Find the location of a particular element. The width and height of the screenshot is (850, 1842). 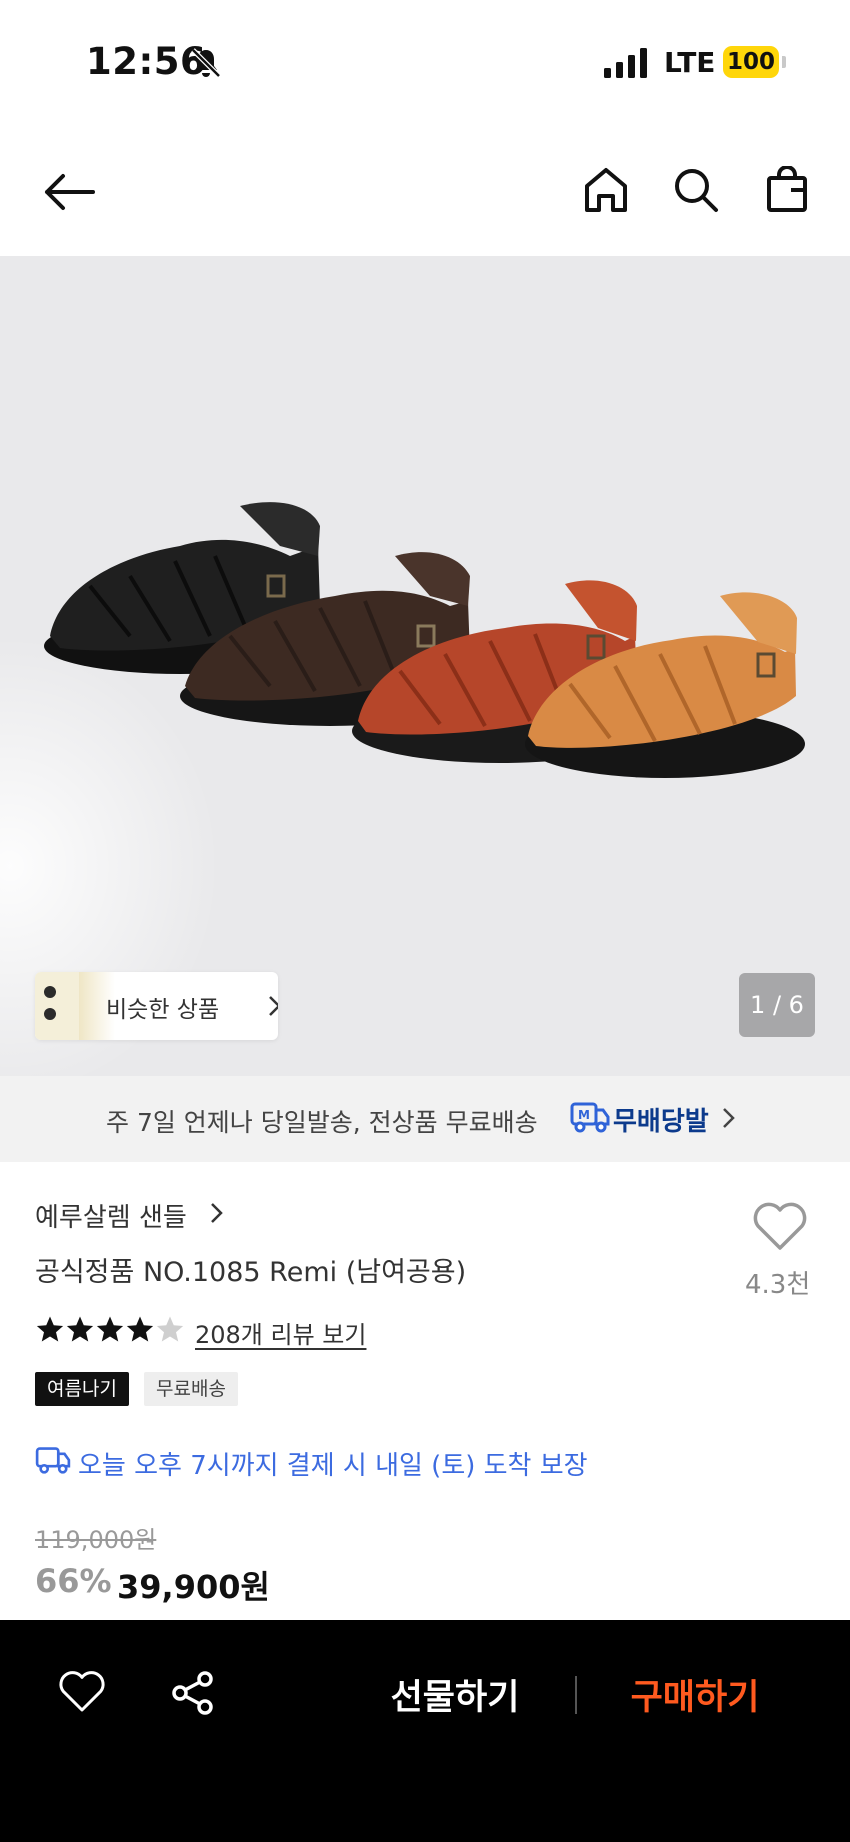

search-button is located at coordinates (696, 190).